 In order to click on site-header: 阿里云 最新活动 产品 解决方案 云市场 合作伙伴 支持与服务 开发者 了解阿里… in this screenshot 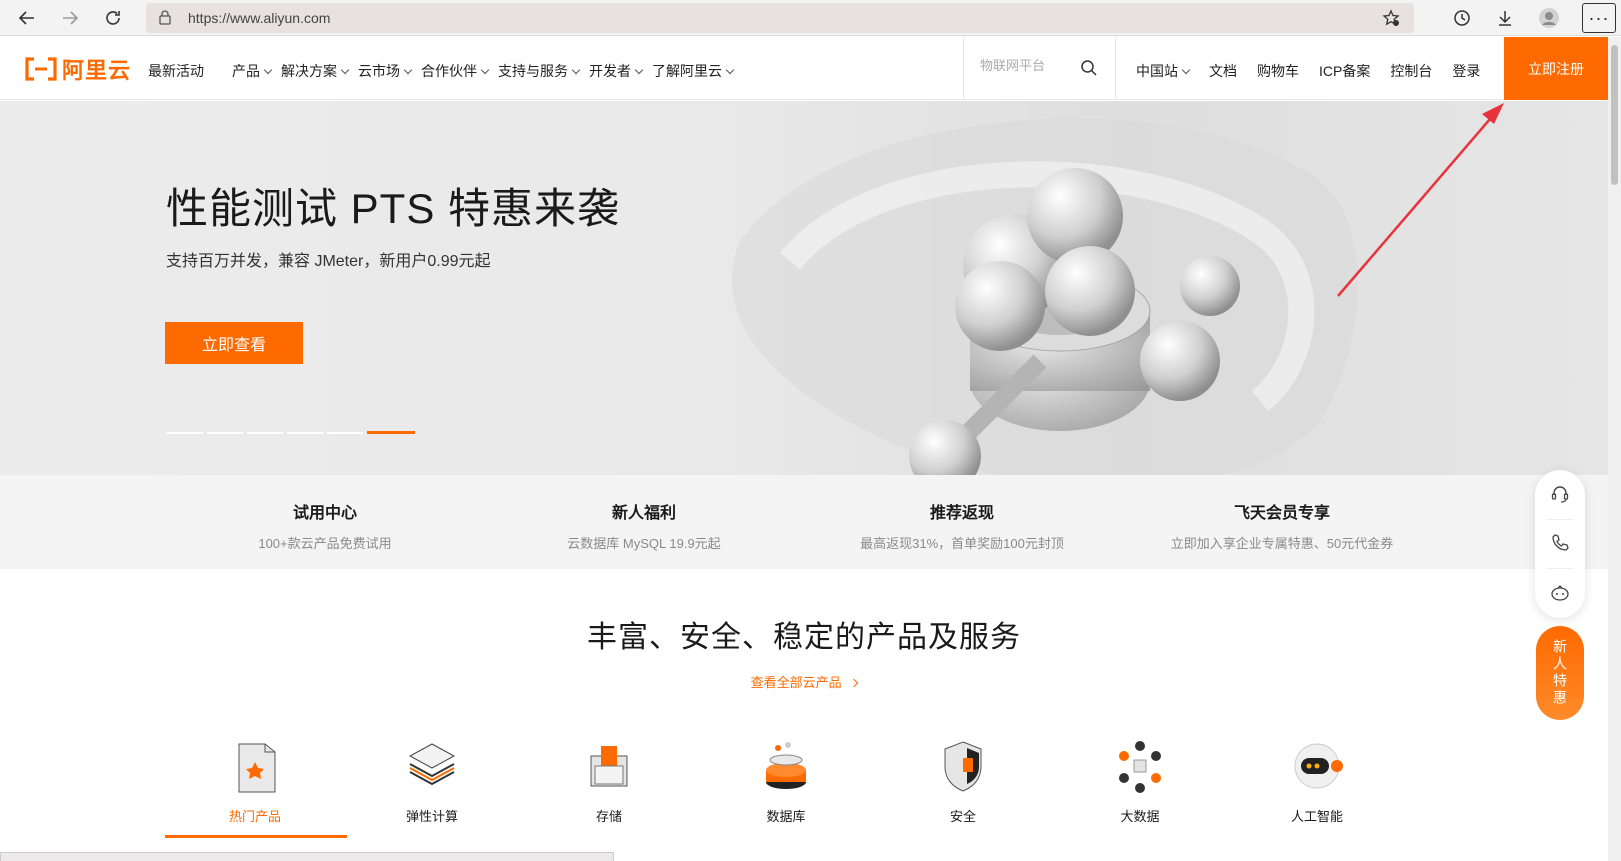, I will do `click(804, 68)`.